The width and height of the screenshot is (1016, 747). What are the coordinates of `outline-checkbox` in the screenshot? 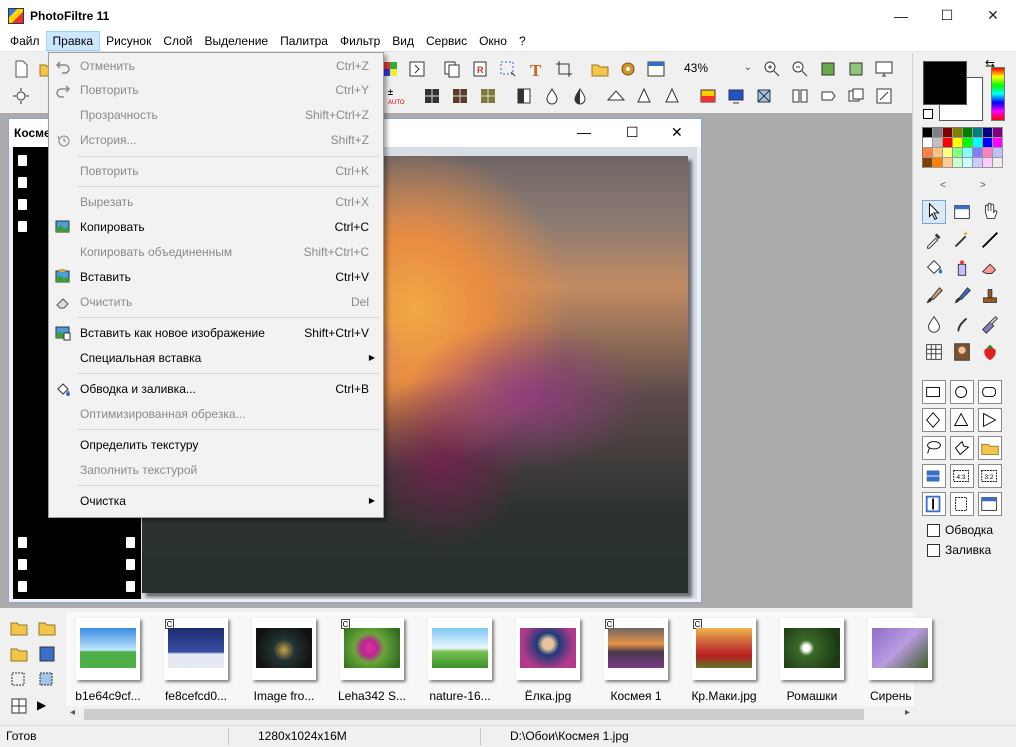 It's located at (933, 530).